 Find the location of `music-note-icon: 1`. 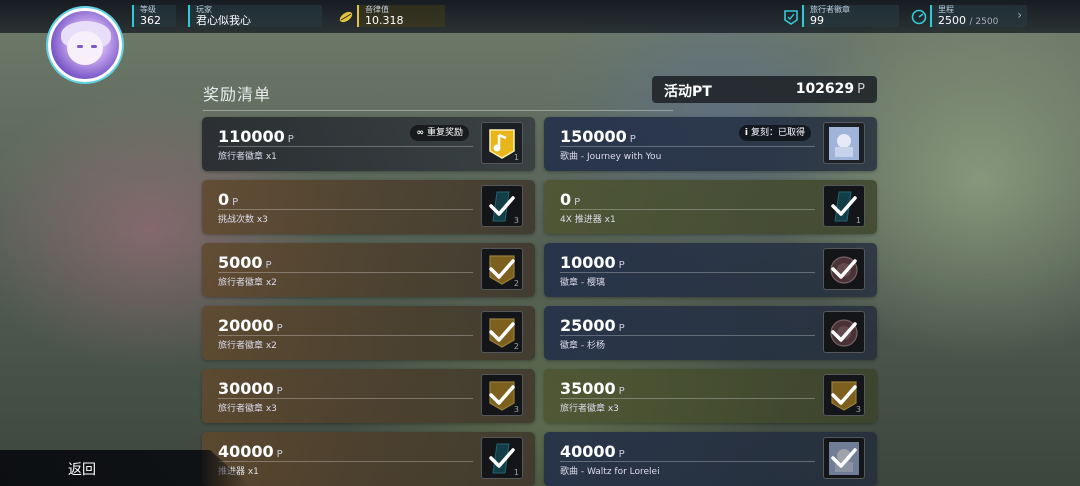

music-note-icon: 1 is located at coordinates (502, 143).